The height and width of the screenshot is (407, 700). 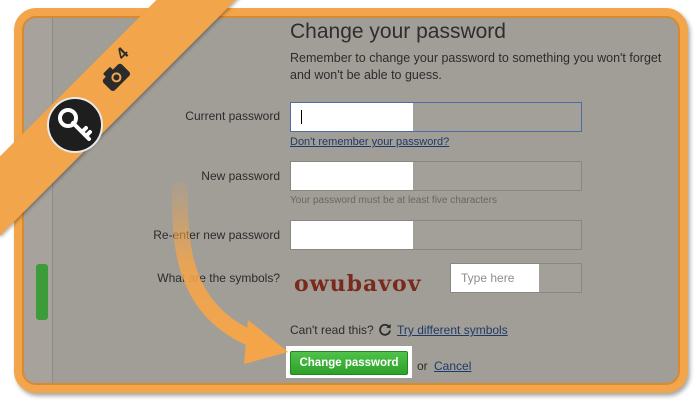 I want to click on change-password-button: Change password, so click(x=349, y=363).